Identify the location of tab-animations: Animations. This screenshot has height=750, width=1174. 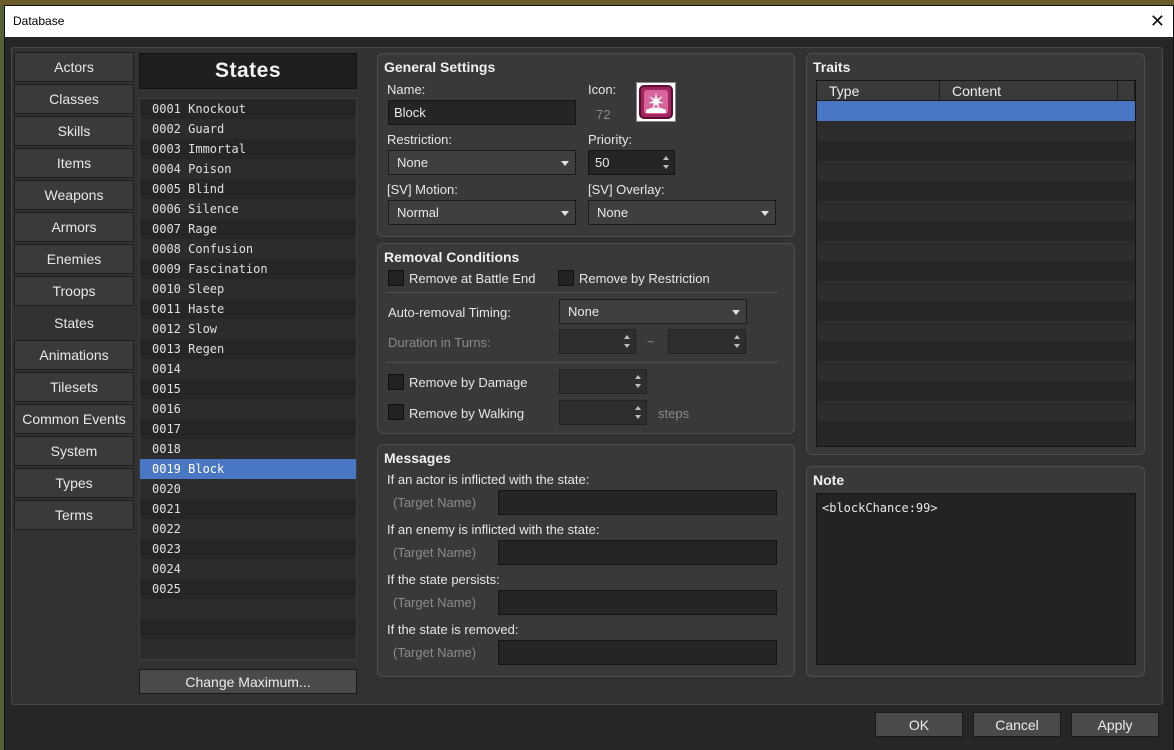
(74, 355).